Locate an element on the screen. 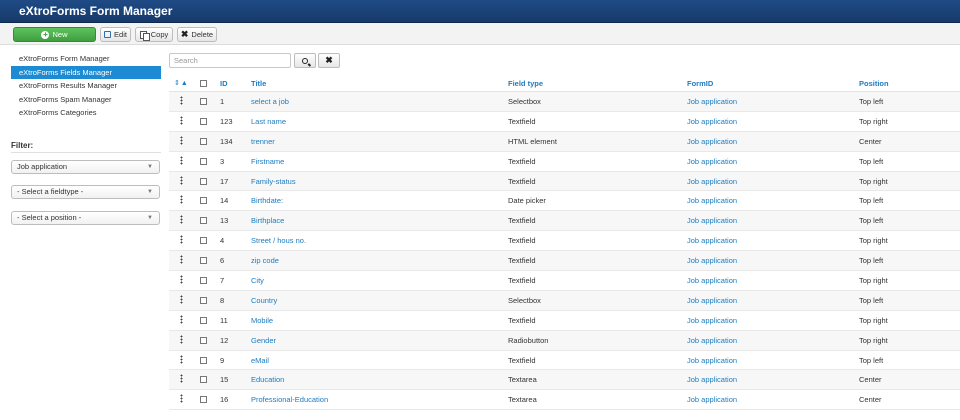 The height and width of the screenshot is (420, 960). search-button is located at coordinates (305, 60).